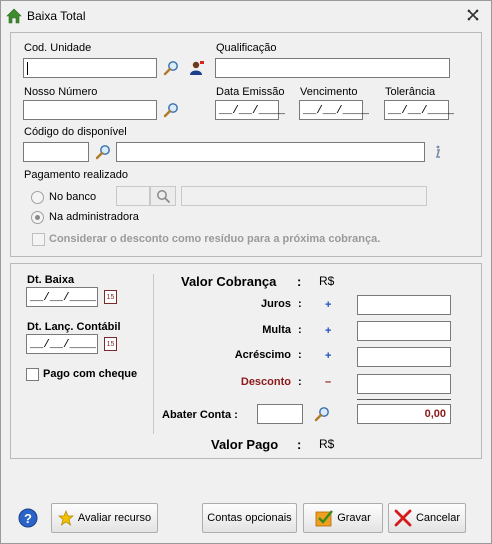  What do you see at coordinates (304, 196) in the screenshot?
I see `banco-name-input` at bounding box center [304, 196].